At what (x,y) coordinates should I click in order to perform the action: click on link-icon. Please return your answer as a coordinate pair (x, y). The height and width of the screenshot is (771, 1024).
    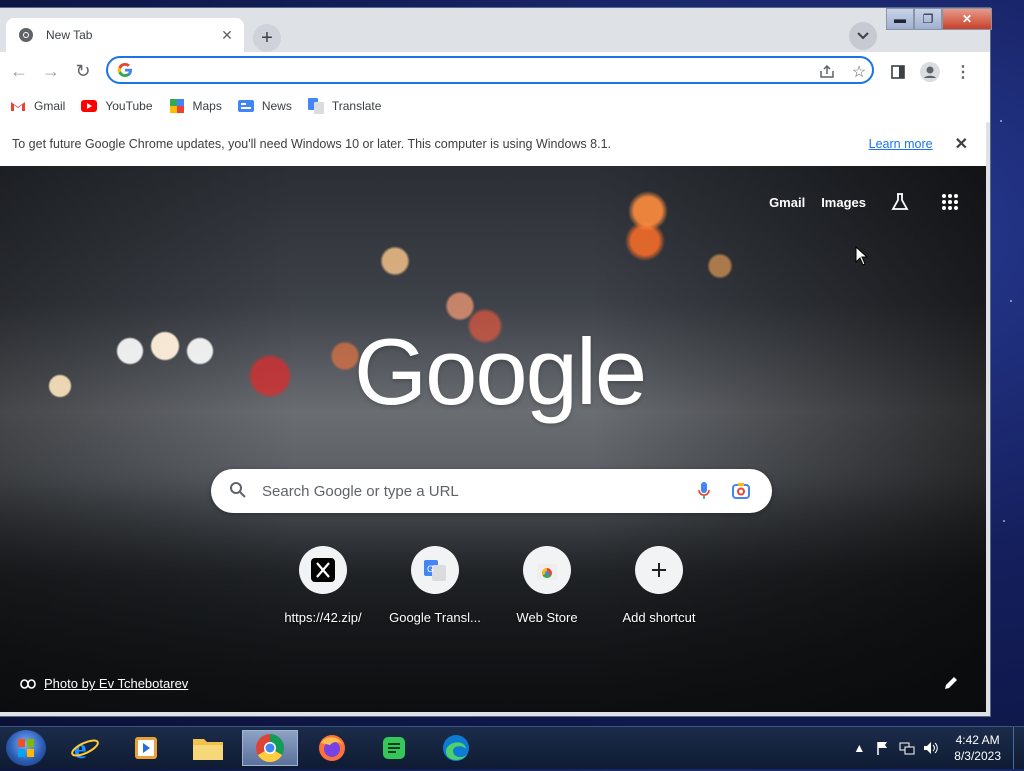
    Looking at the image, I should click on (28, 683).